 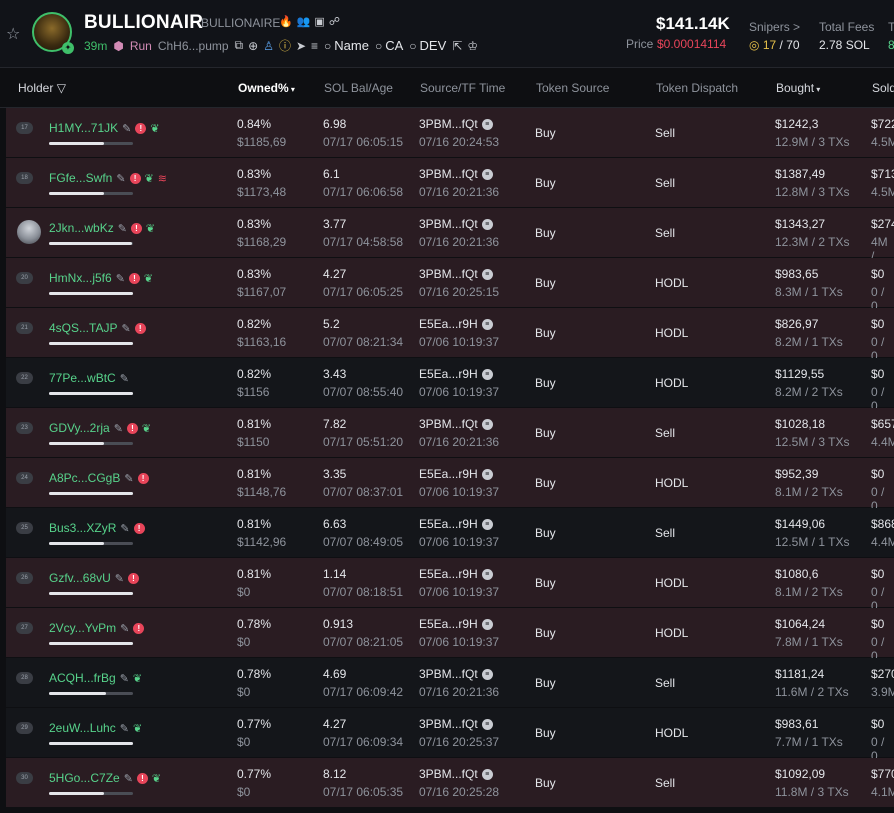 I want to click on cut-stat-label: T, so click(x=891, y=27).